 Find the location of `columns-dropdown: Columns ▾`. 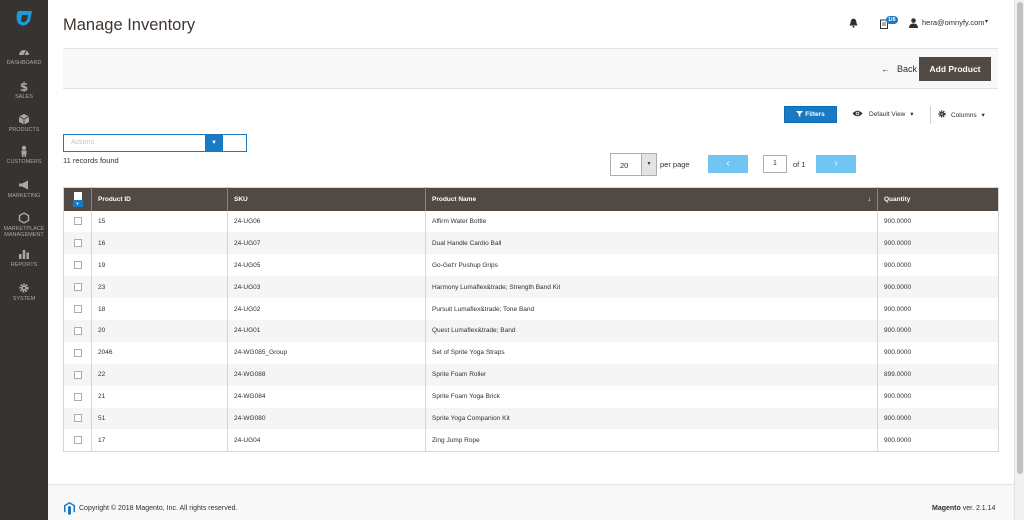

columns-dropdown: Columns ▾ is located at coordinates (961, 114).